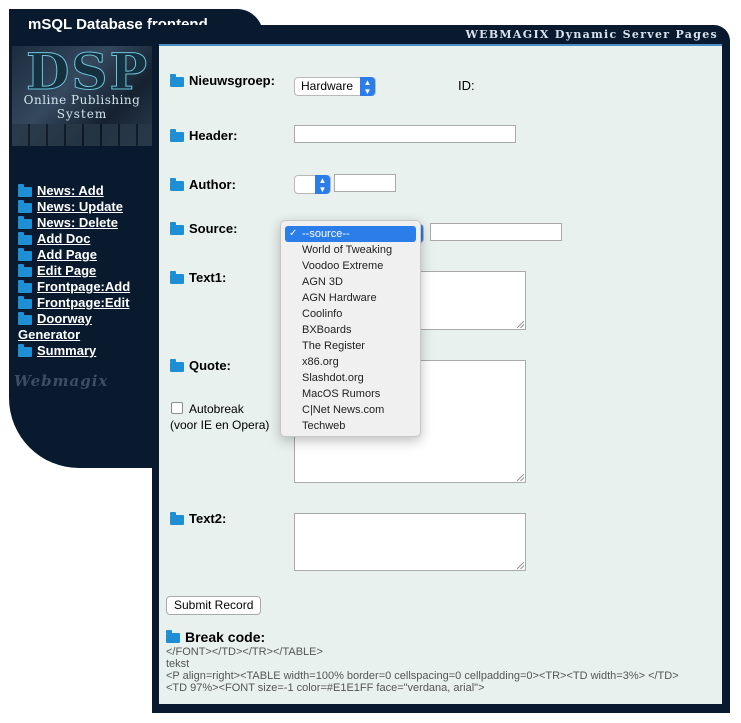 The image size is (741, 723). What do you see at coordinates (350, 410) in the screenshot?
I see `source-option: C|Net News.com` at bounding box center [350, 410].